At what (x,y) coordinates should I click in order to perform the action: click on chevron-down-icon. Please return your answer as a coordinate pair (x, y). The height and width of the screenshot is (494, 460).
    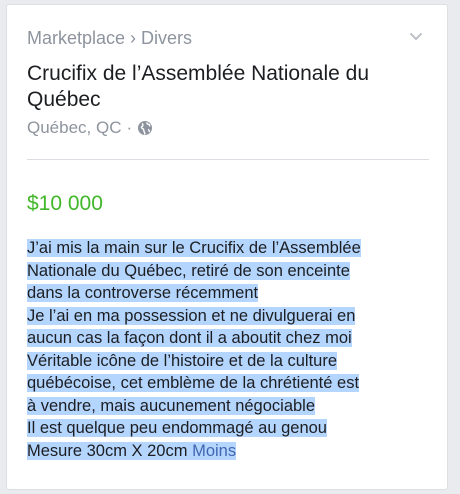
    Looking at the image, I should click on (416, 36).